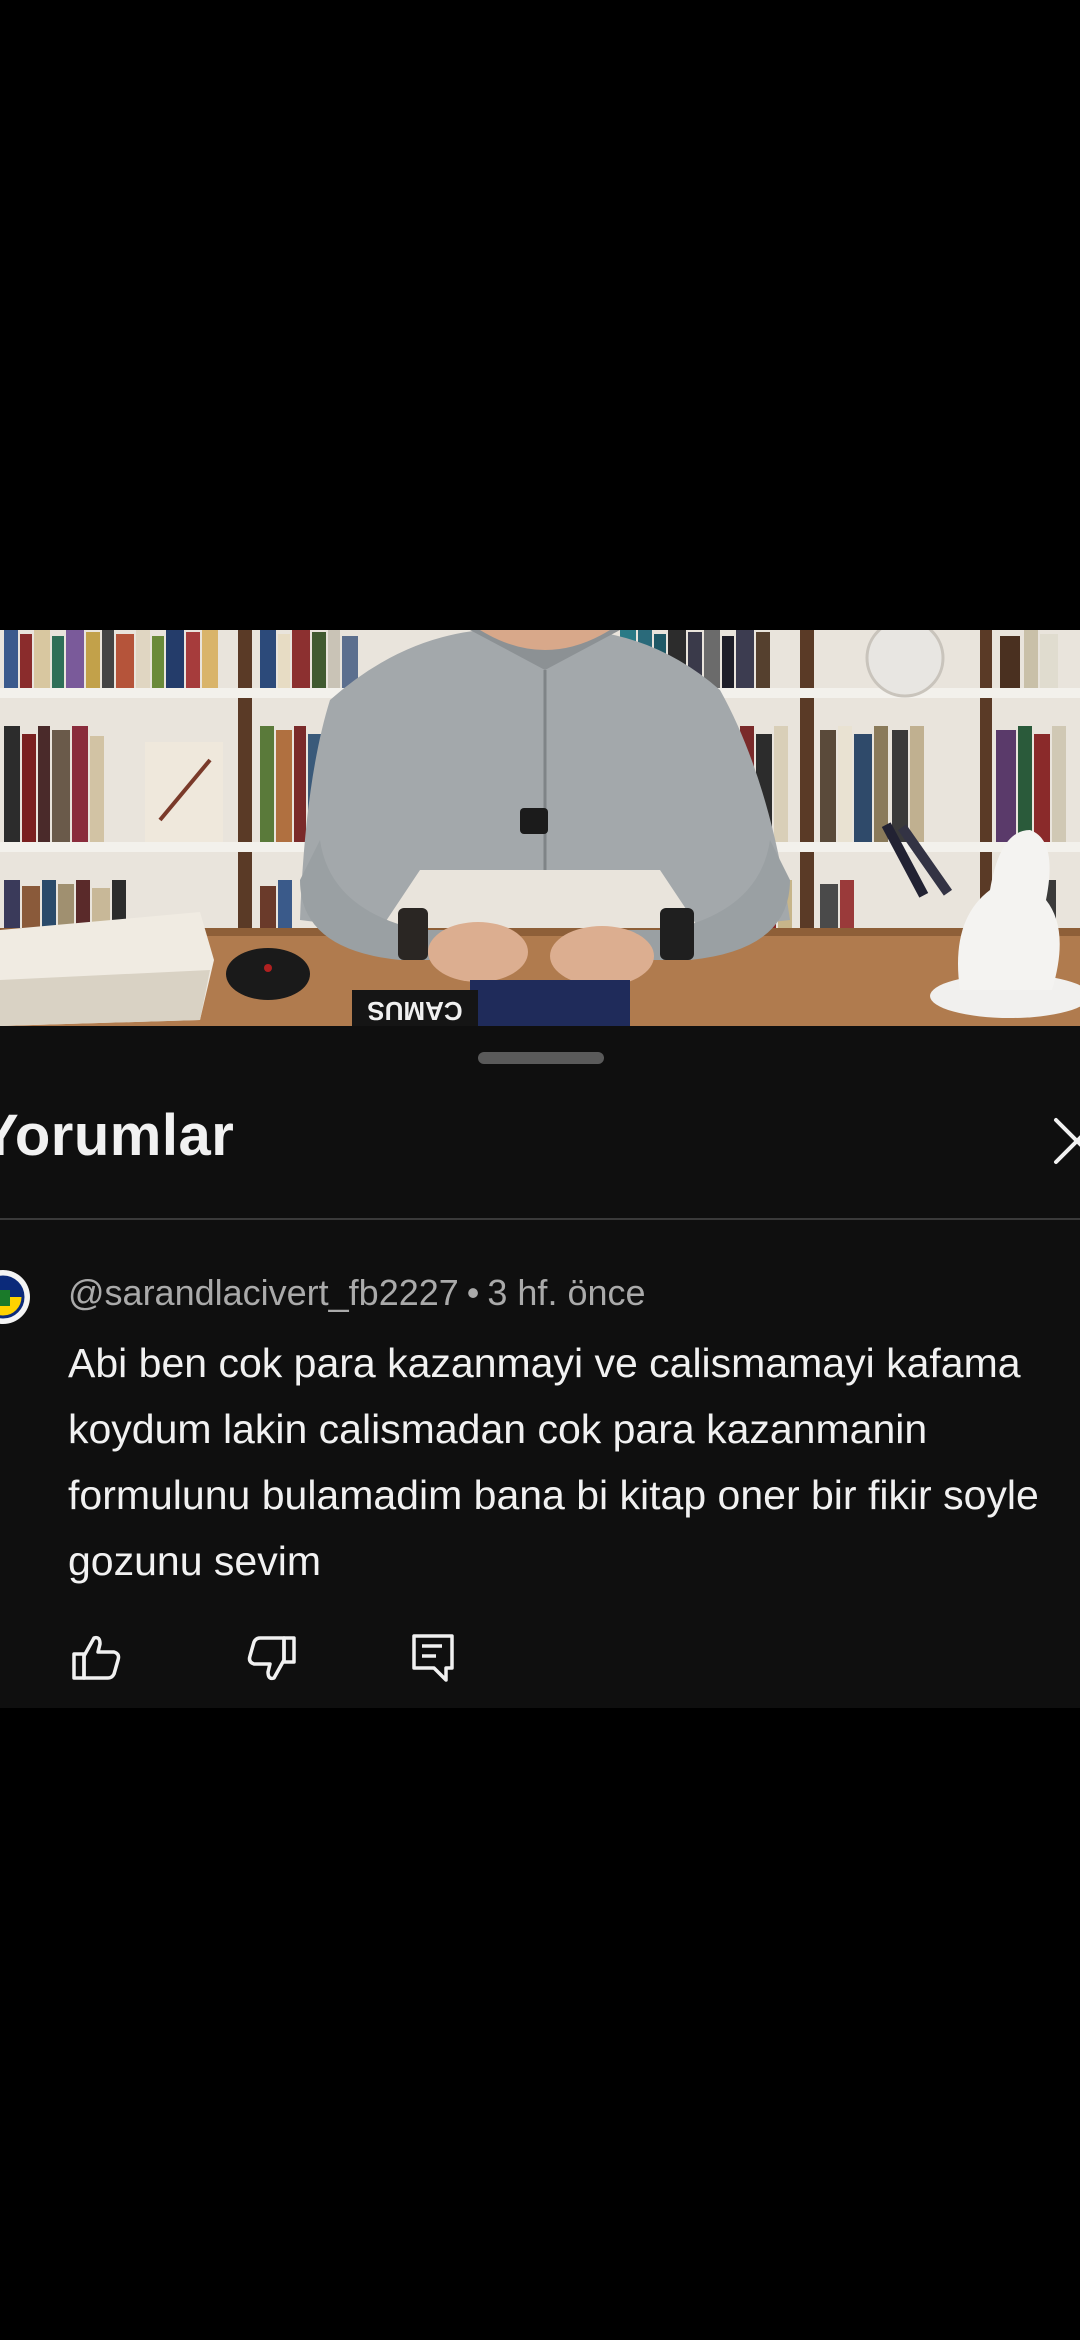 Image resolution: width=1080 pixels, height=2340 pixels. I want to click on avatar, so click(15, 1297).